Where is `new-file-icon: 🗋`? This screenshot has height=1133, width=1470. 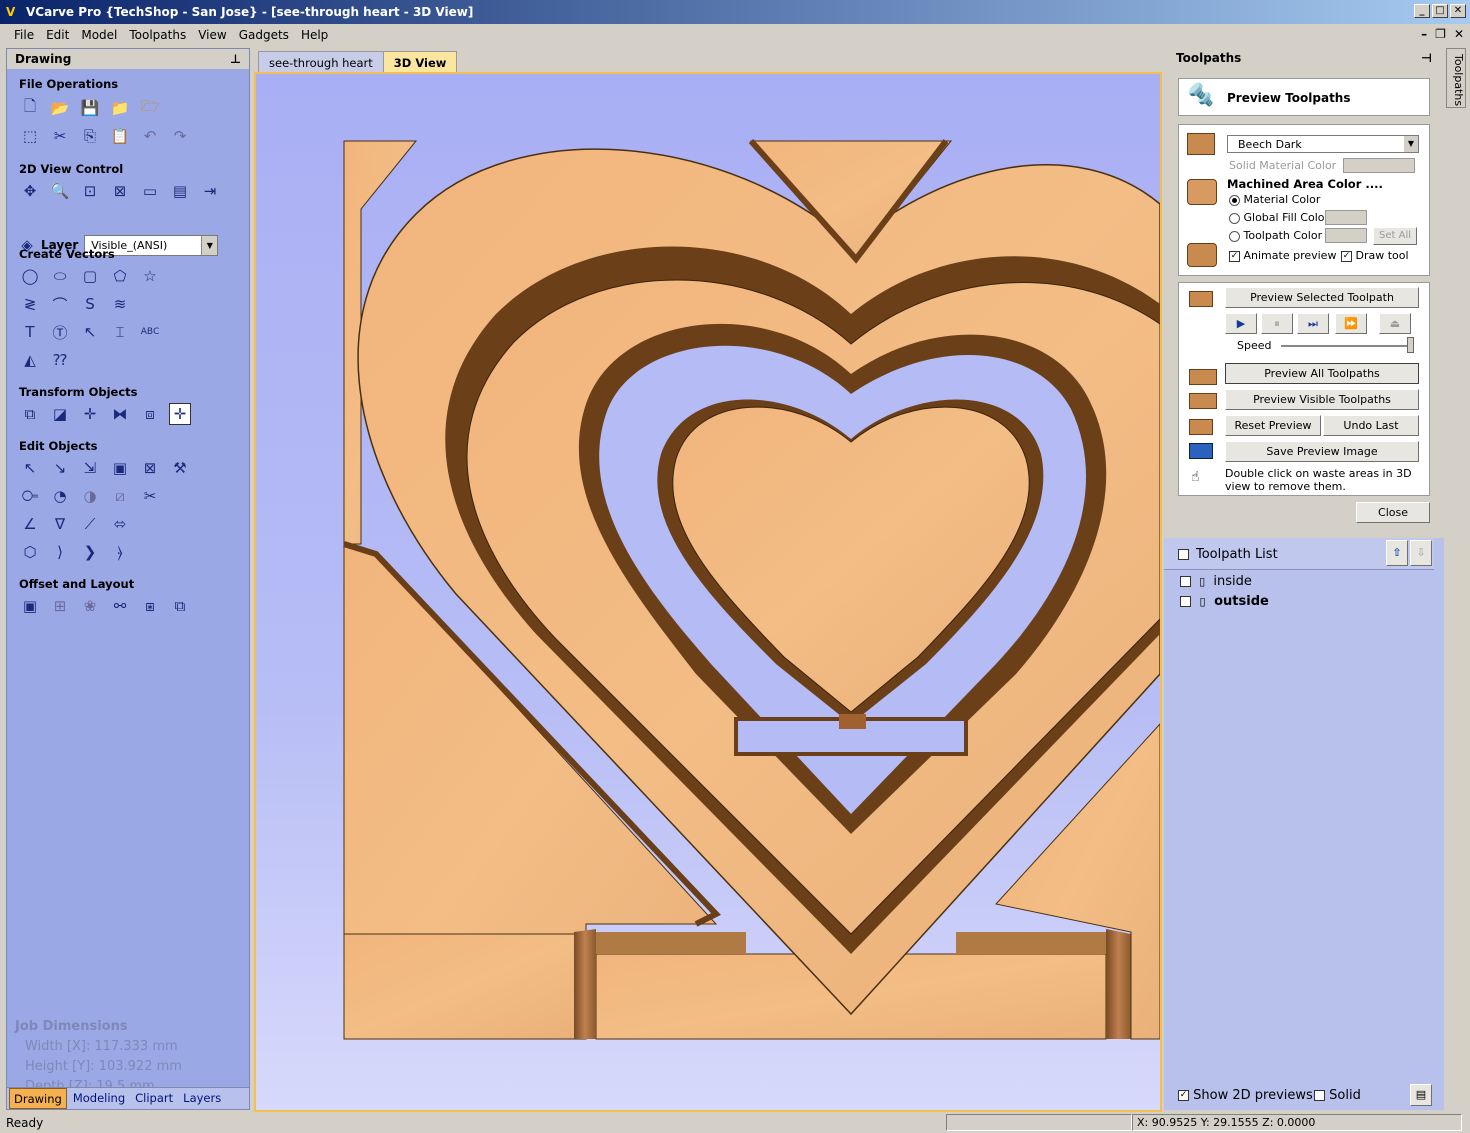
new-file-icon: 🗋 is located at coordinates (30, 108).